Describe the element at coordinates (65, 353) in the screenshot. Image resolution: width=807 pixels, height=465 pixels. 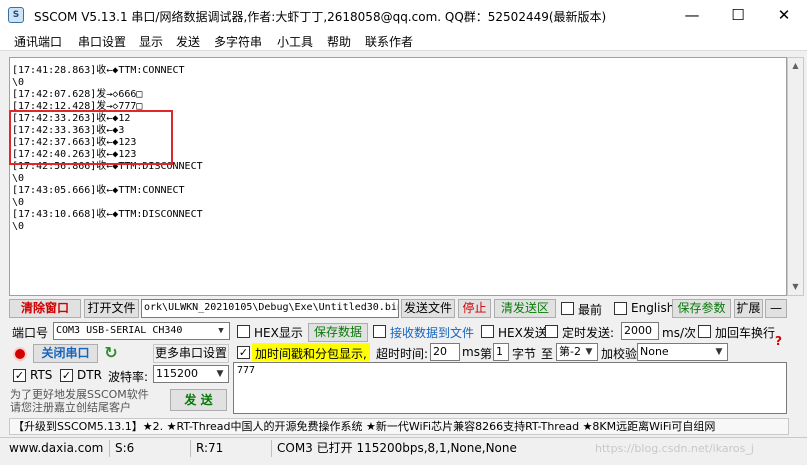
I see `close-port-button: 关闭串口` at that location.